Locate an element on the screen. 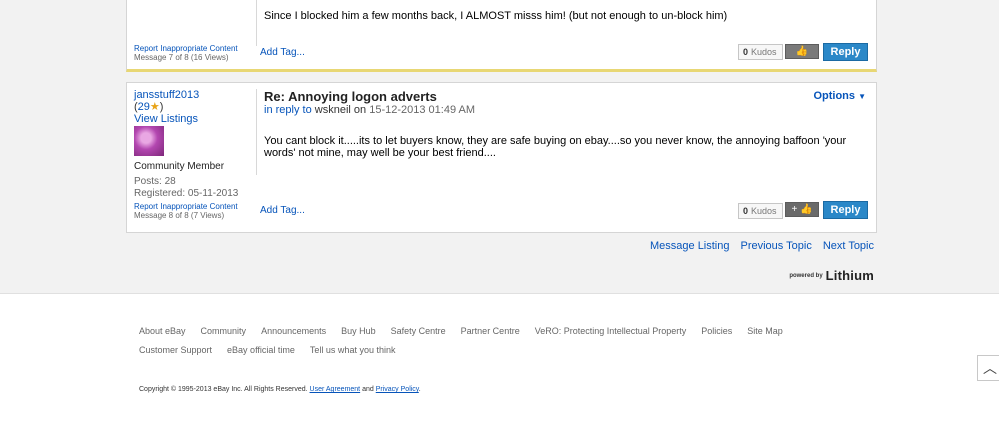 The width and height of the screenshot is (999, 424). footer-link: eBay official time is located at coordinates (261, 350).